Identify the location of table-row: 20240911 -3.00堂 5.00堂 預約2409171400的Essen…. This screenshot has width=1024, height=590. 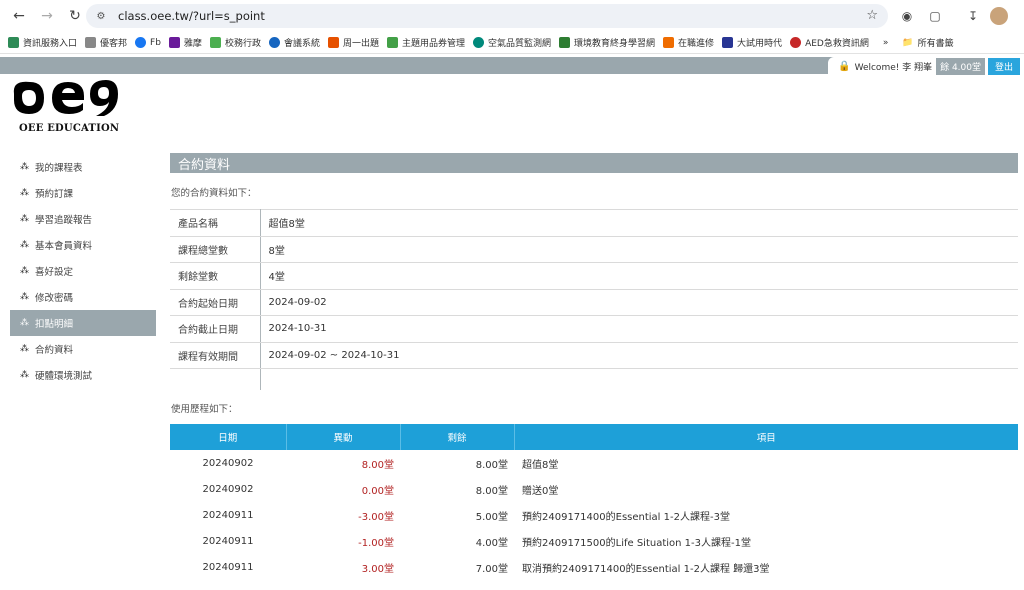
(594, 515).